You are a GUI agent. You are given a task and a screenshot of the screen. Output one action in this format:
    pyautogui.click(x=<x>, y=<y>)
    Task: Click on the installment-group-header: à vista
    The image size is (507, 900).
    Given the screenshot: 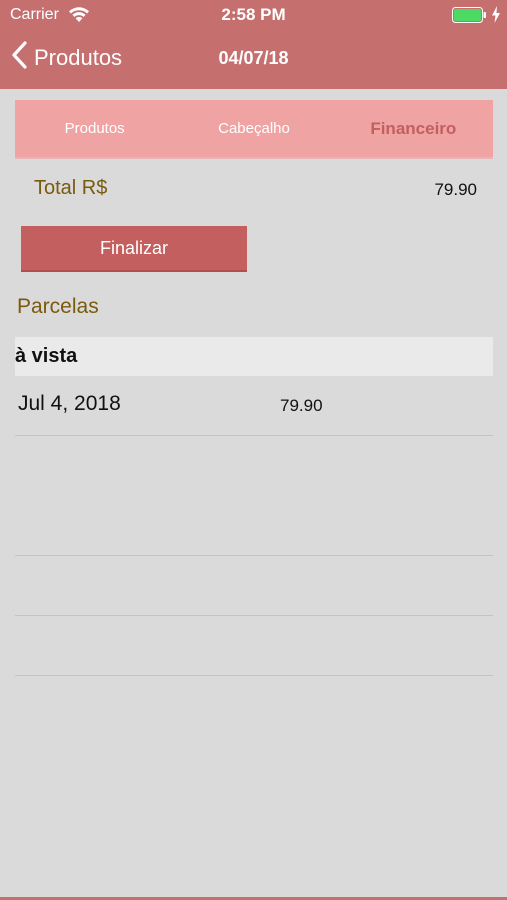 What is the action you would take?
    pyautogui.click(x=254, y=356)
    